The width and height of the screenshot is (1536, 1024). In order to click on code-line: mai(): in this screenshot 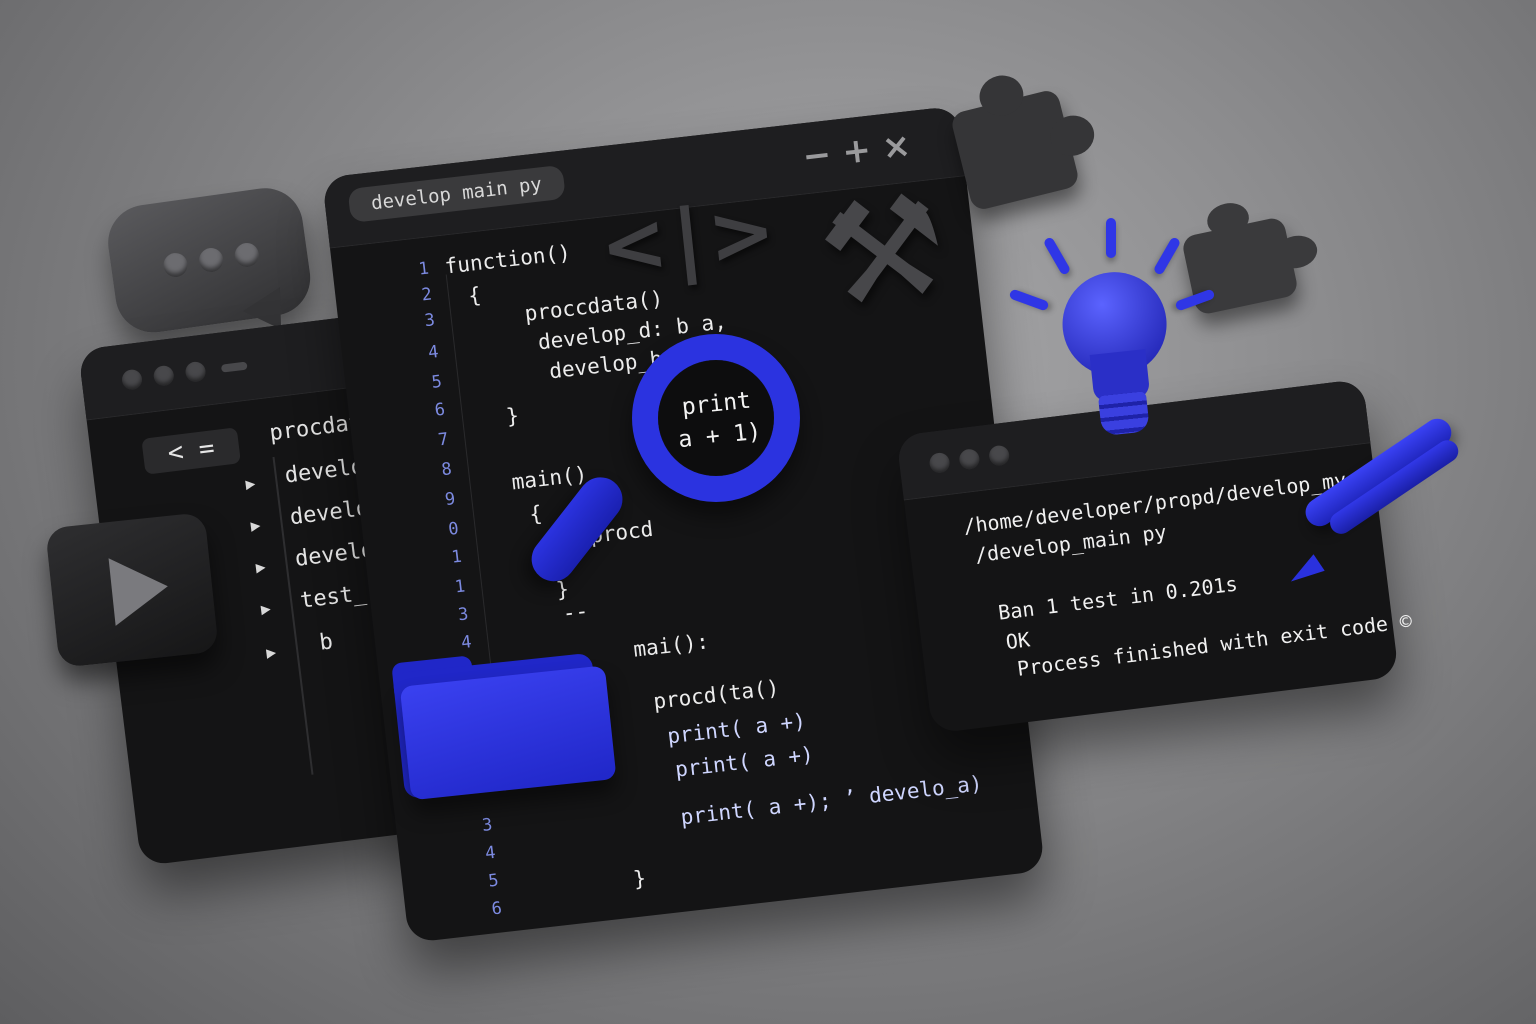, I will do `click(671, 645)`.